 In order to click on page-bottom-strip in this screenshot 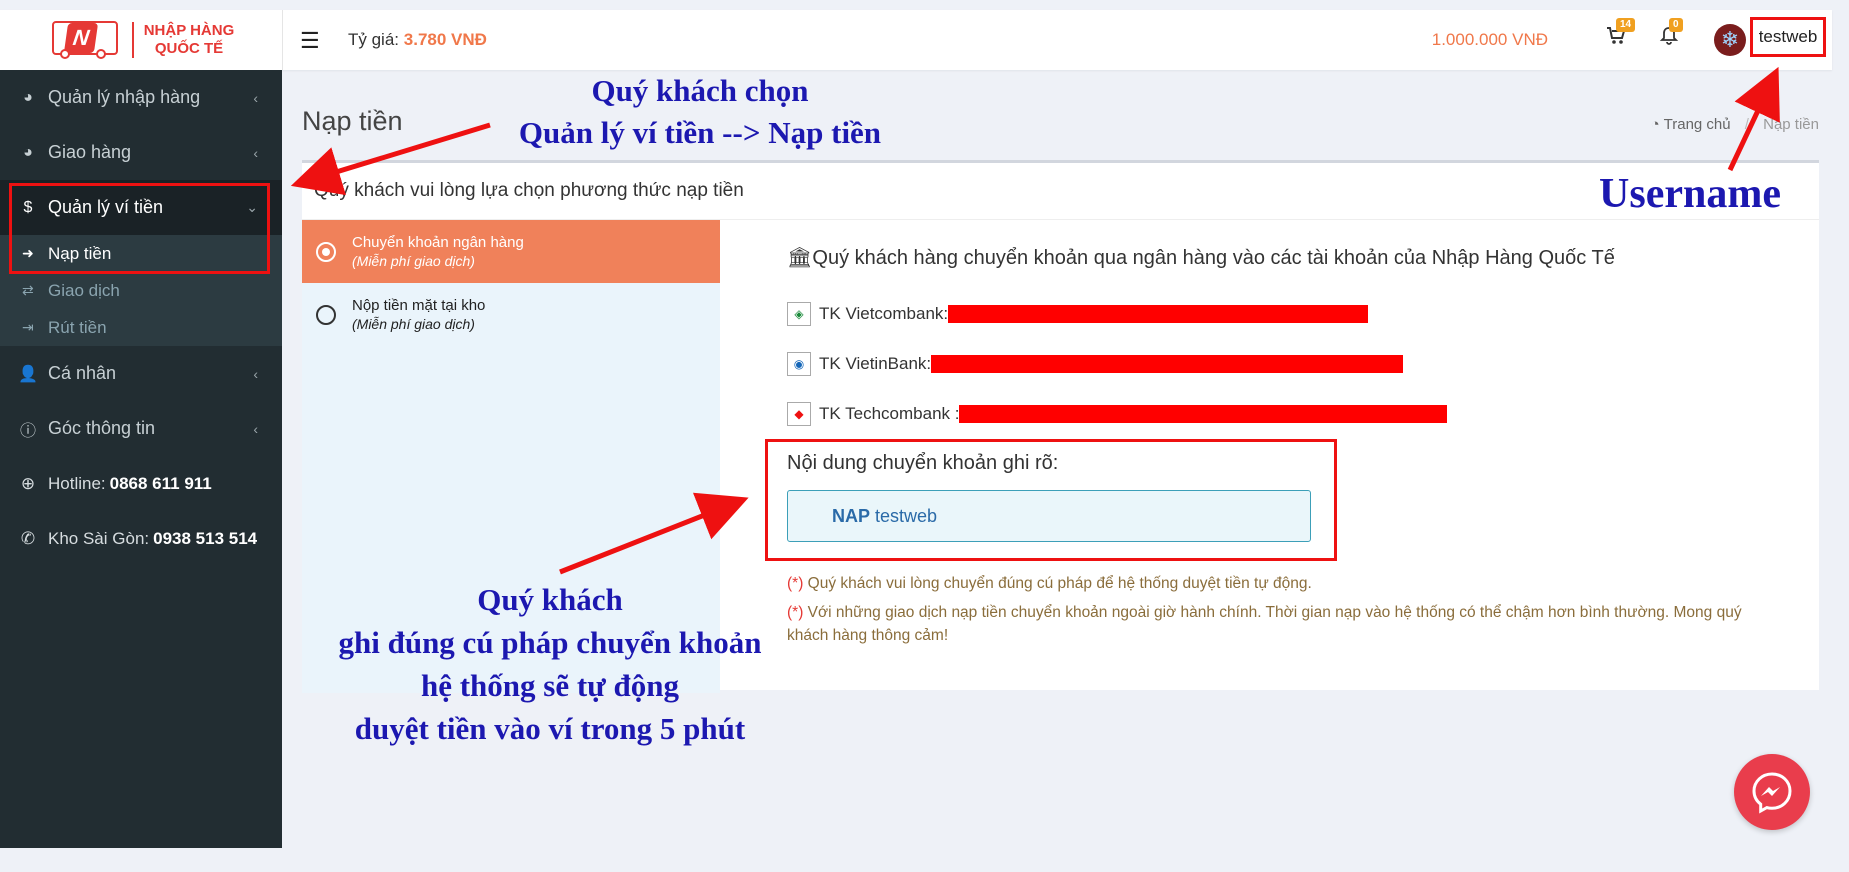, I will do `click(924, 860)`.